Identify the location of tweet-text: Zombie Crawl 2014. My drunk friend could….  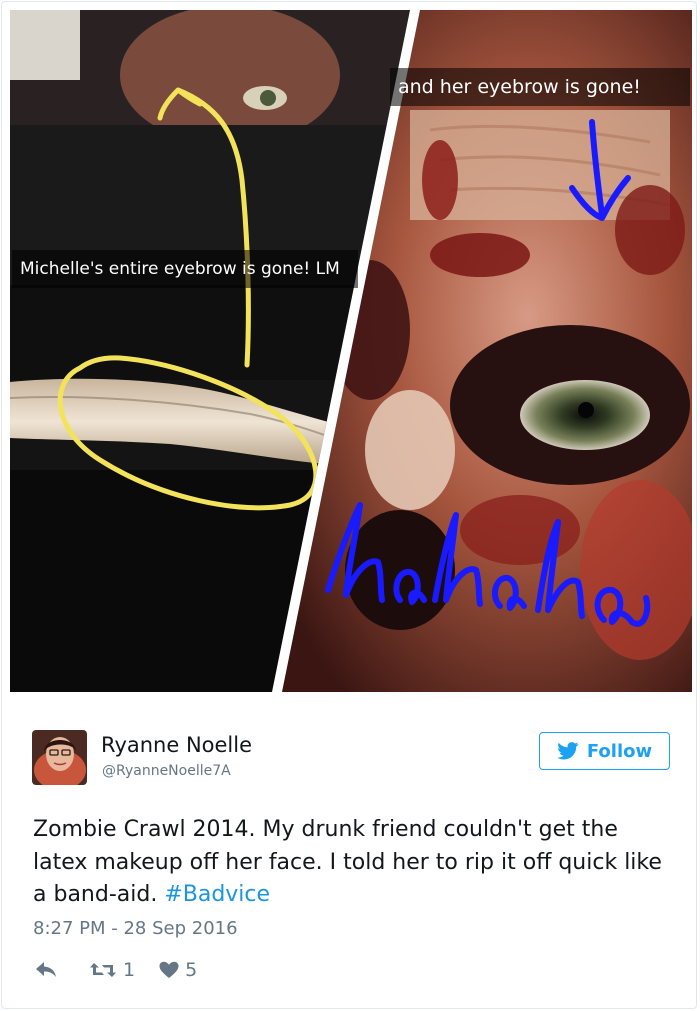
(353, 863).